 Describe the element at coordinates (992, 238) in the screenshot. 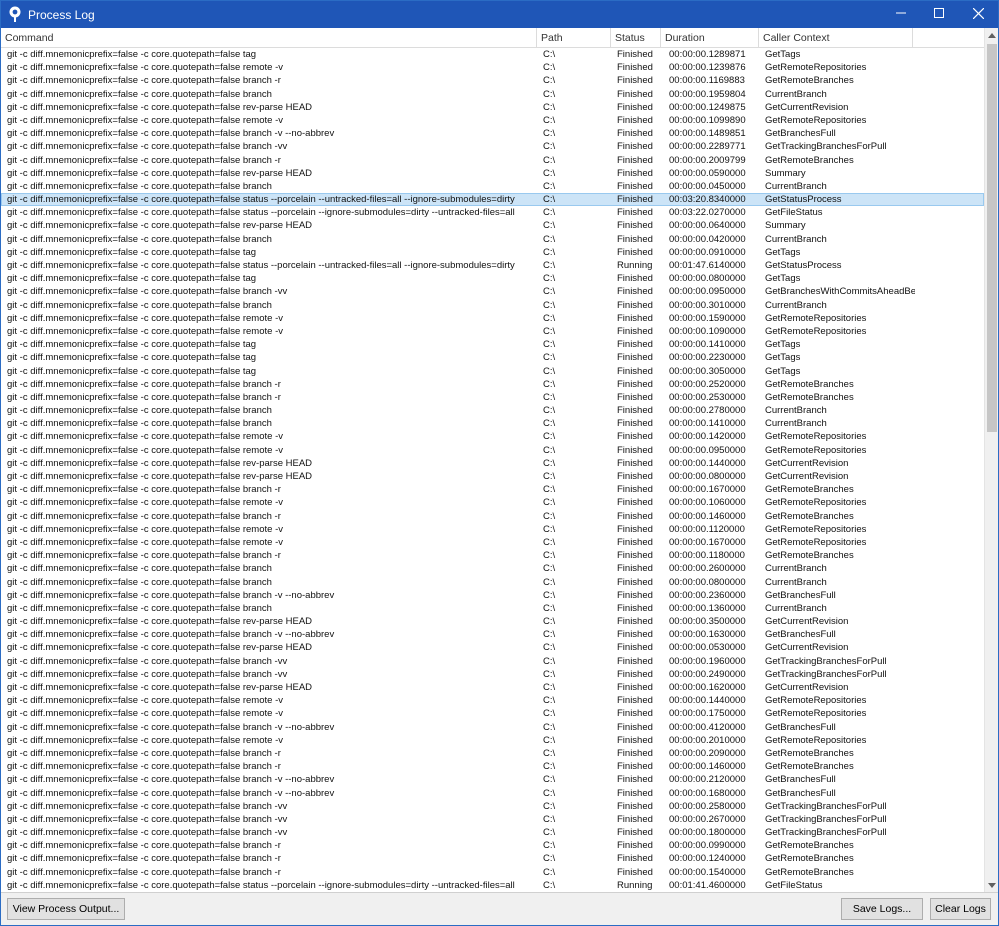

I see `scrollbar-thumb` at that location.